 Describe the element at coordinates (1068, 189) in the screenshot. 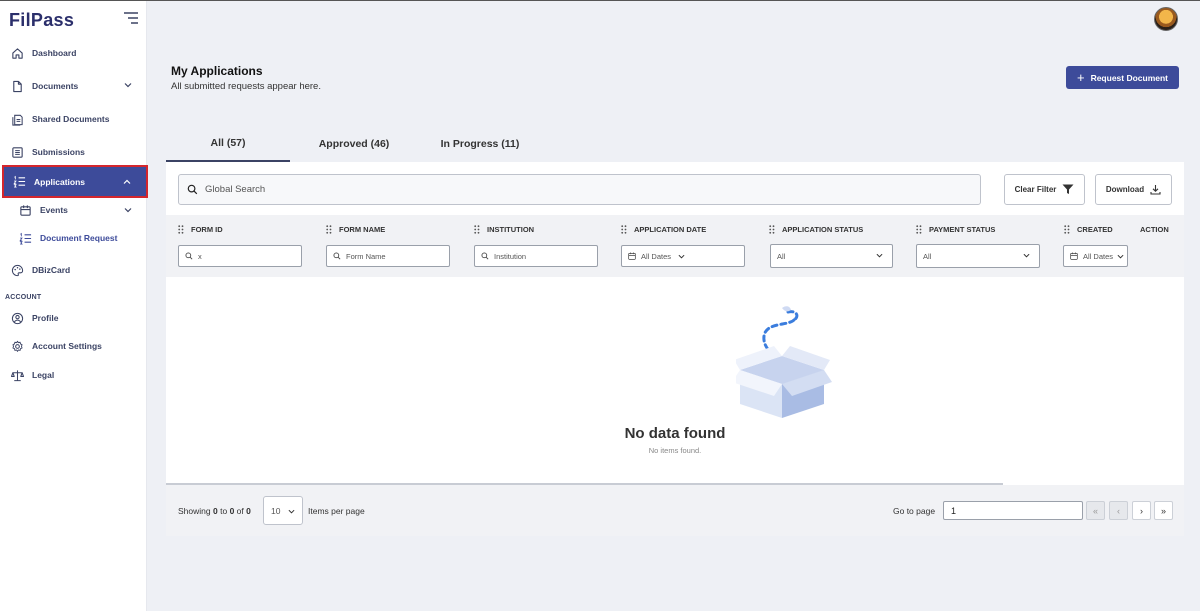

I see `filter-clear-icon` at that location.